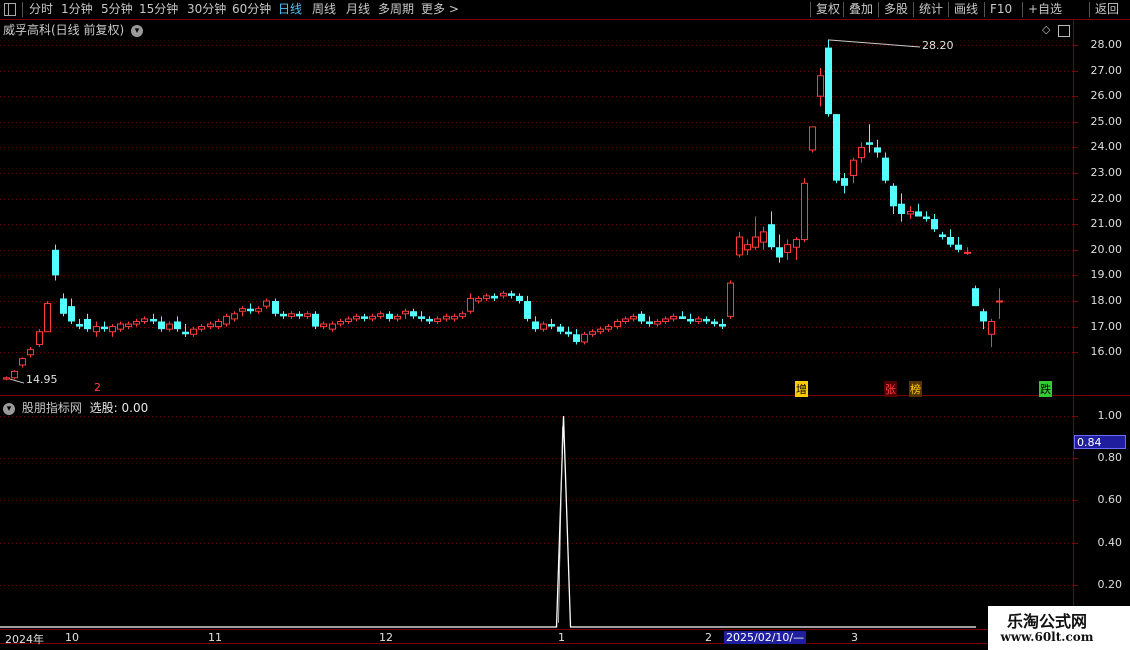 The height and width of the screenshot is (650, 1130). I want to click on date-month-label: 10, so click(72, 637).